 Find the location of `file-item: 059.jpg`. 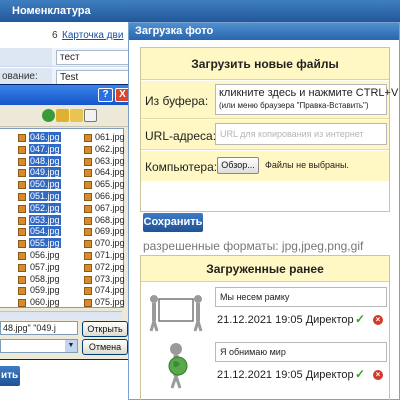

file-item: 059.jpg is located at coordinates (39, 291).